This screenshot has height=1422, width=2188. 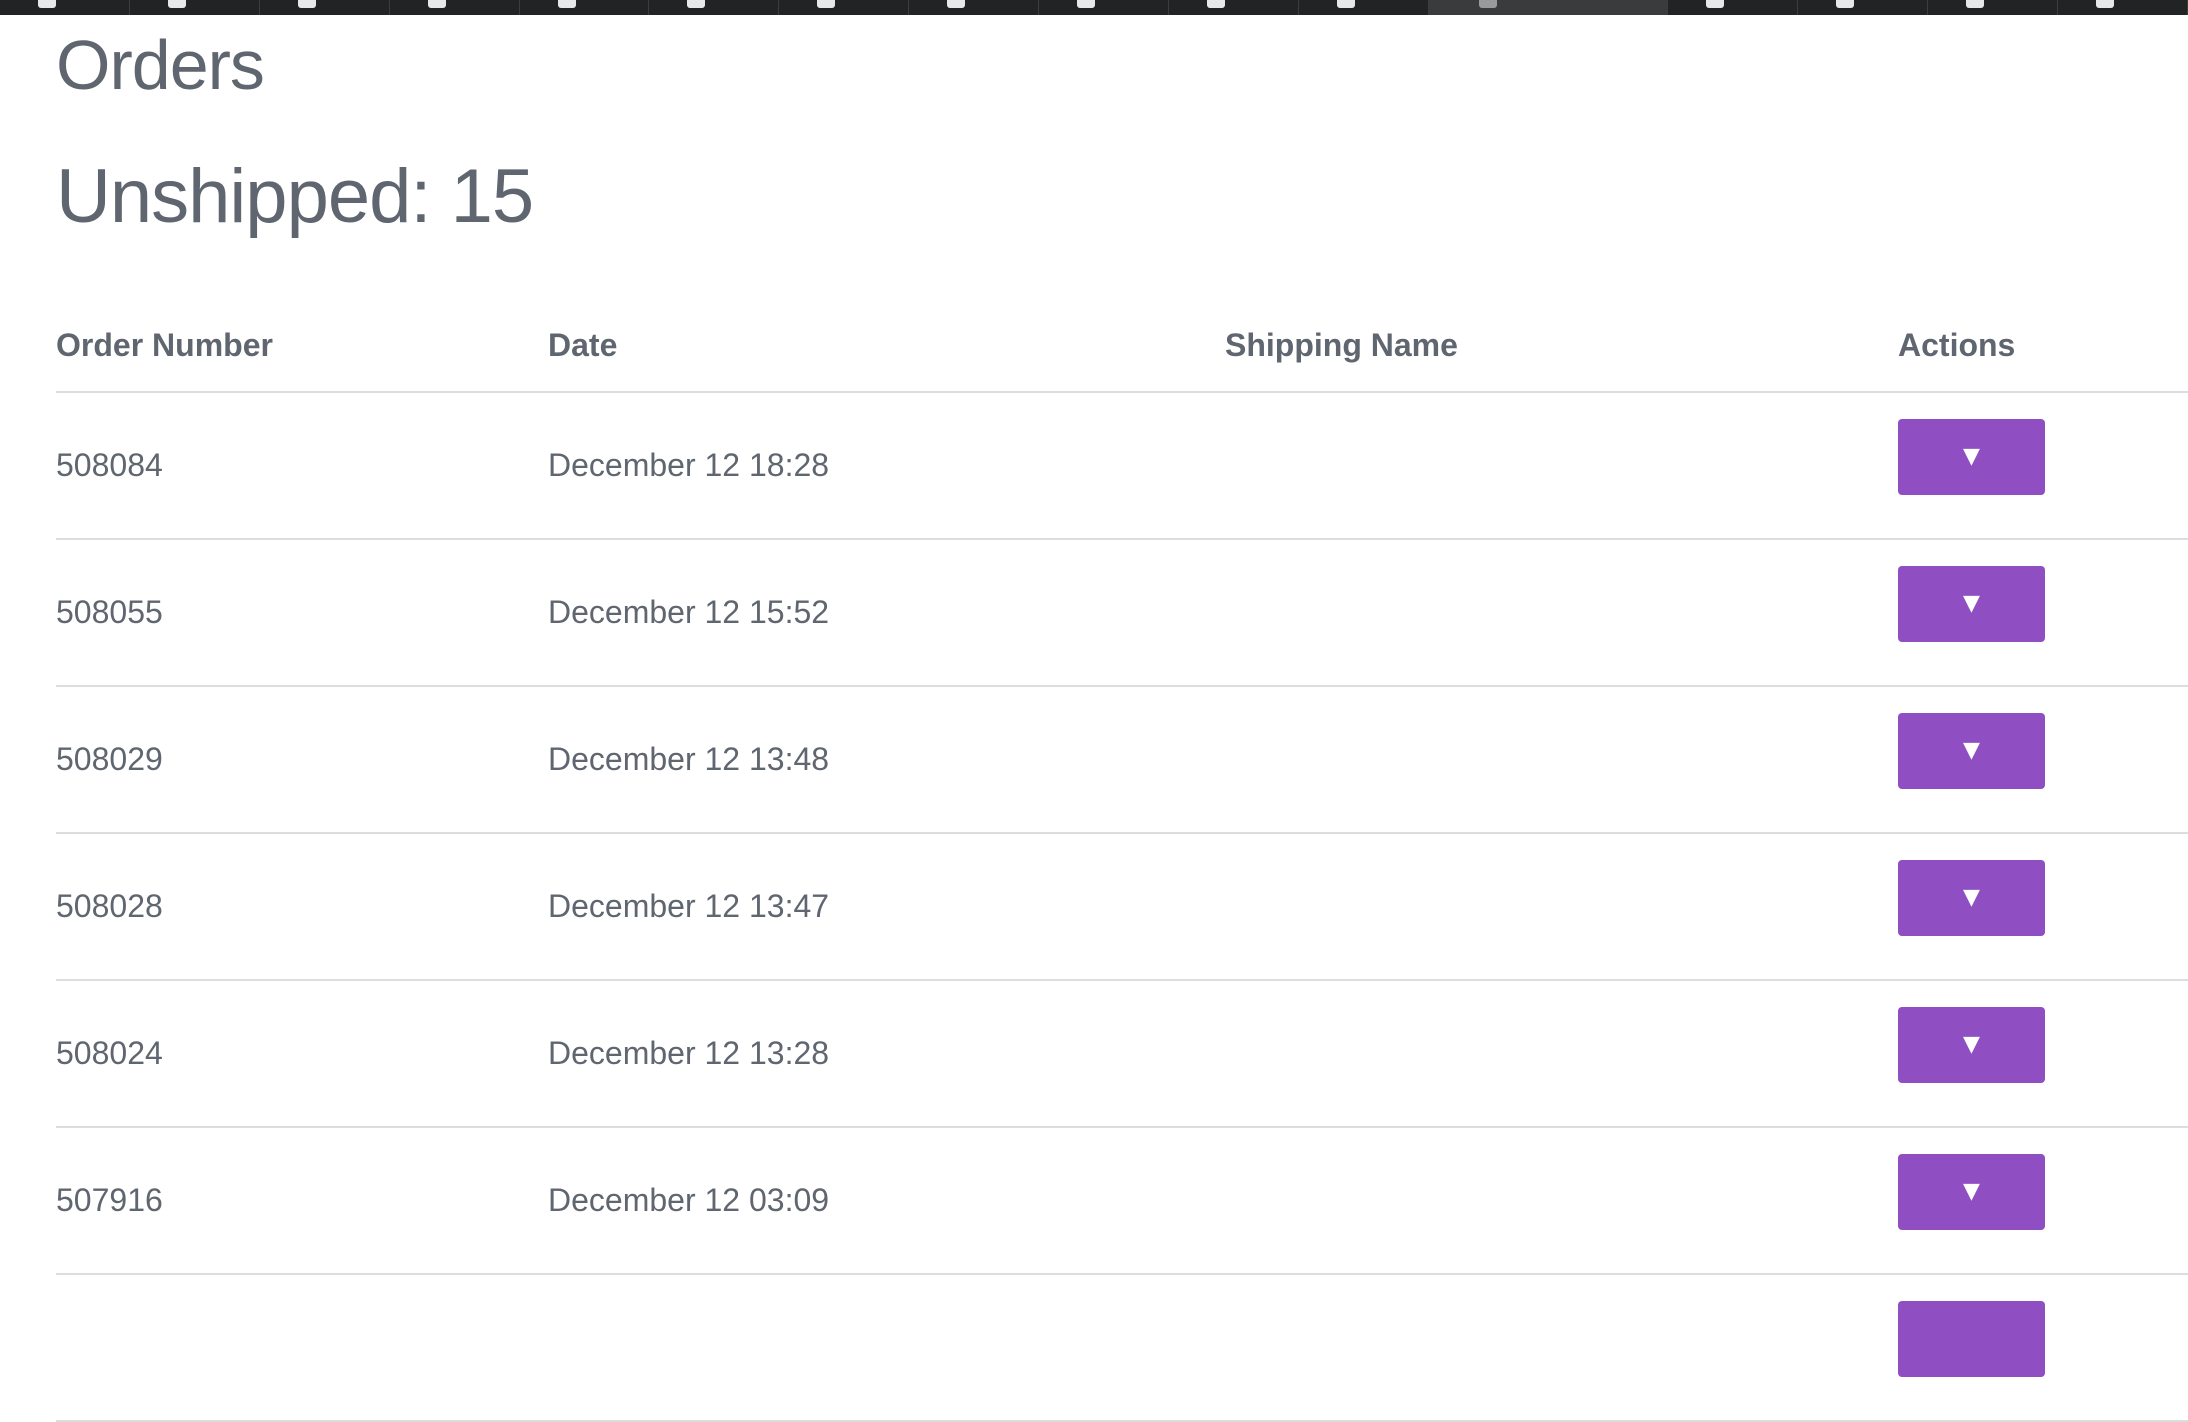 What do you see at coordinates (886, 907) in the screenshot?
I see `order-date-cell: December 12 13:47` at bounding box center [886, 907].